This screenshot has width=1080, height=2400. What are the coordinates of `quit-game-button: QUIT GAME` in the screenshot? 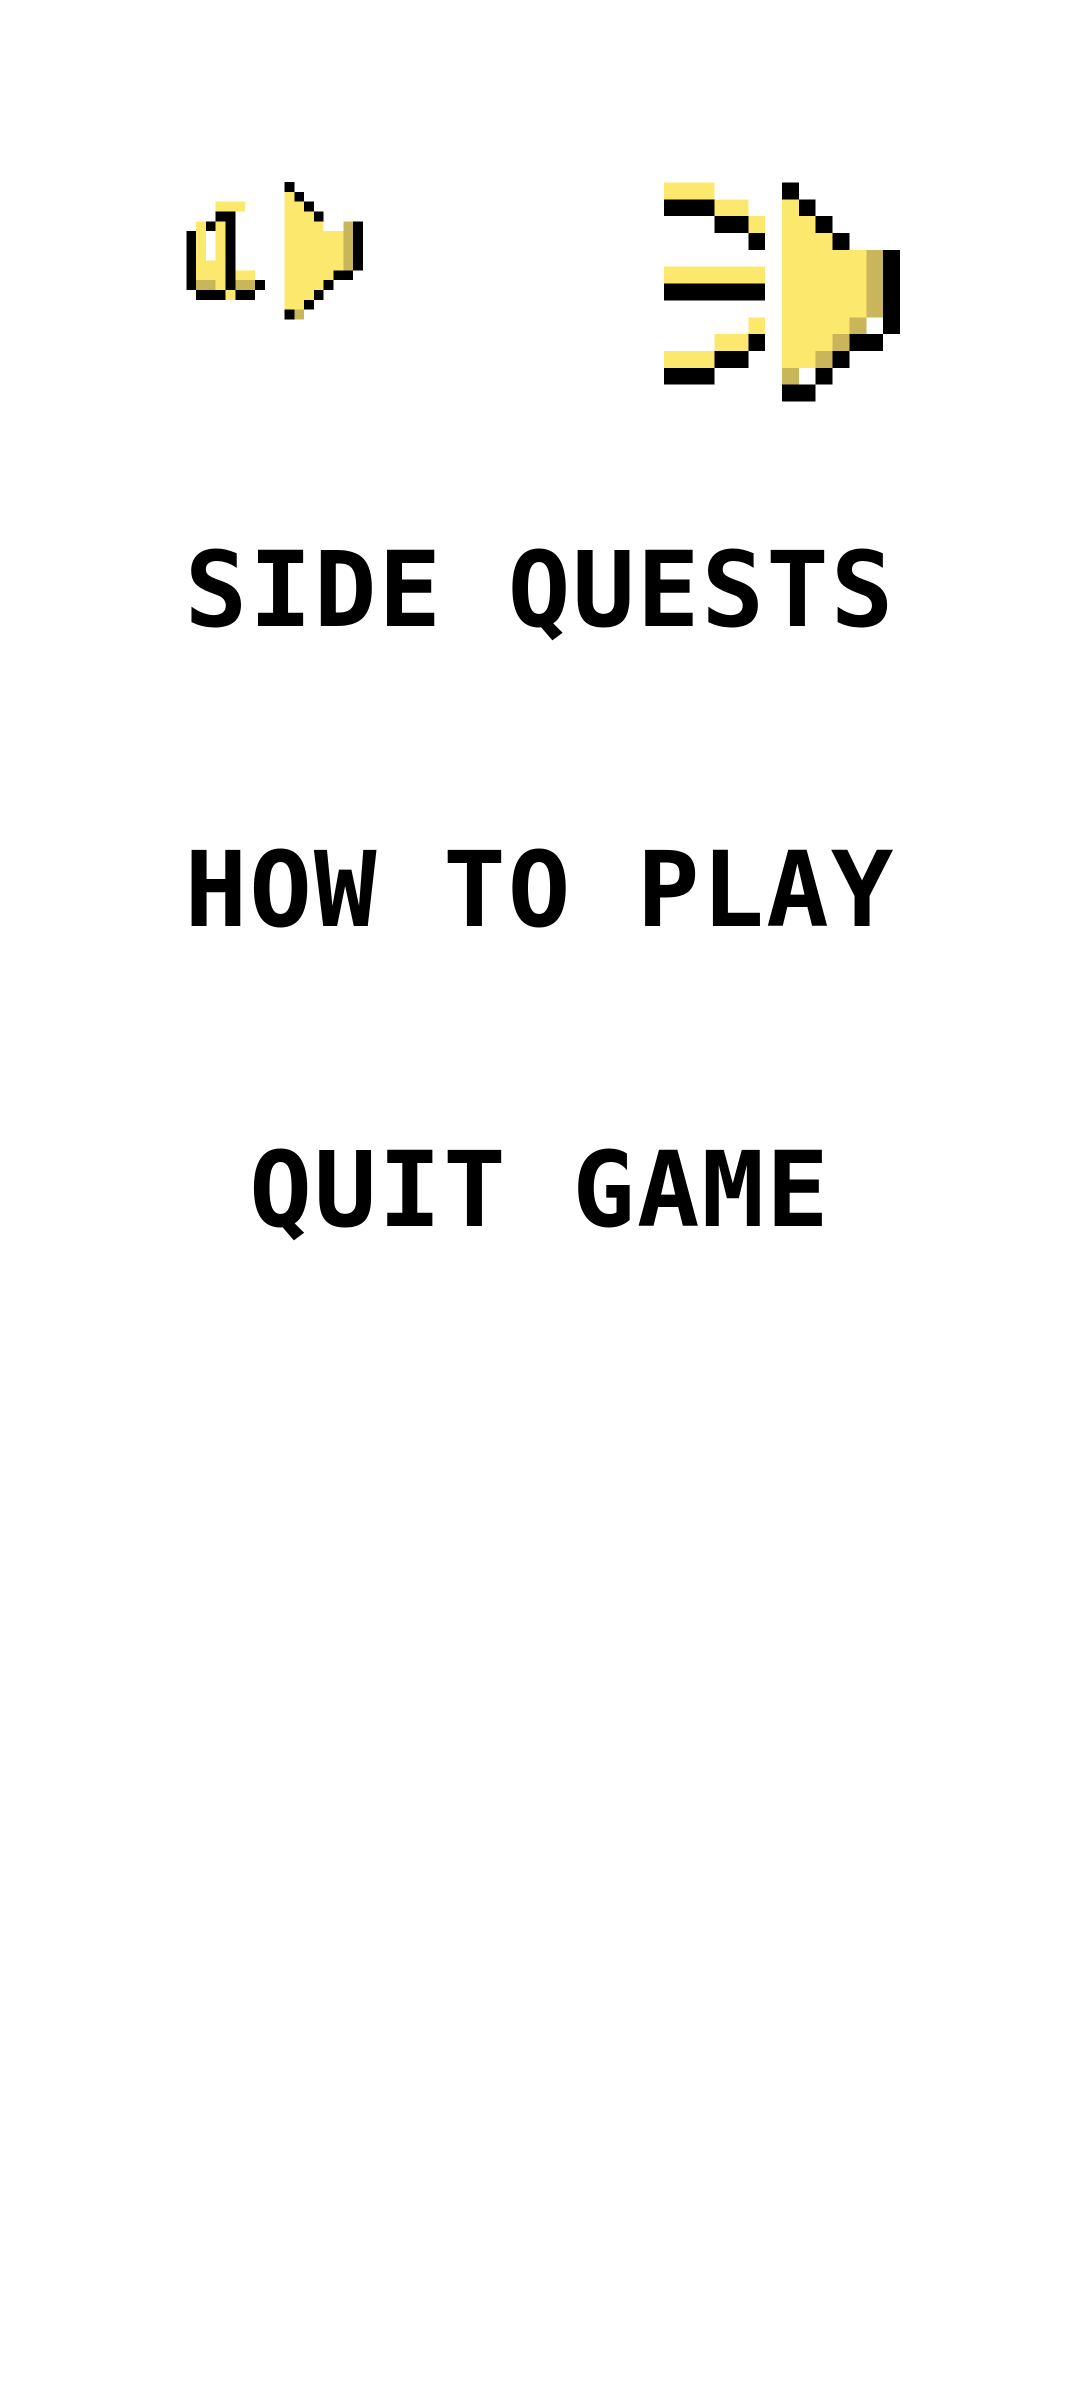 It's located at (540, 1190).